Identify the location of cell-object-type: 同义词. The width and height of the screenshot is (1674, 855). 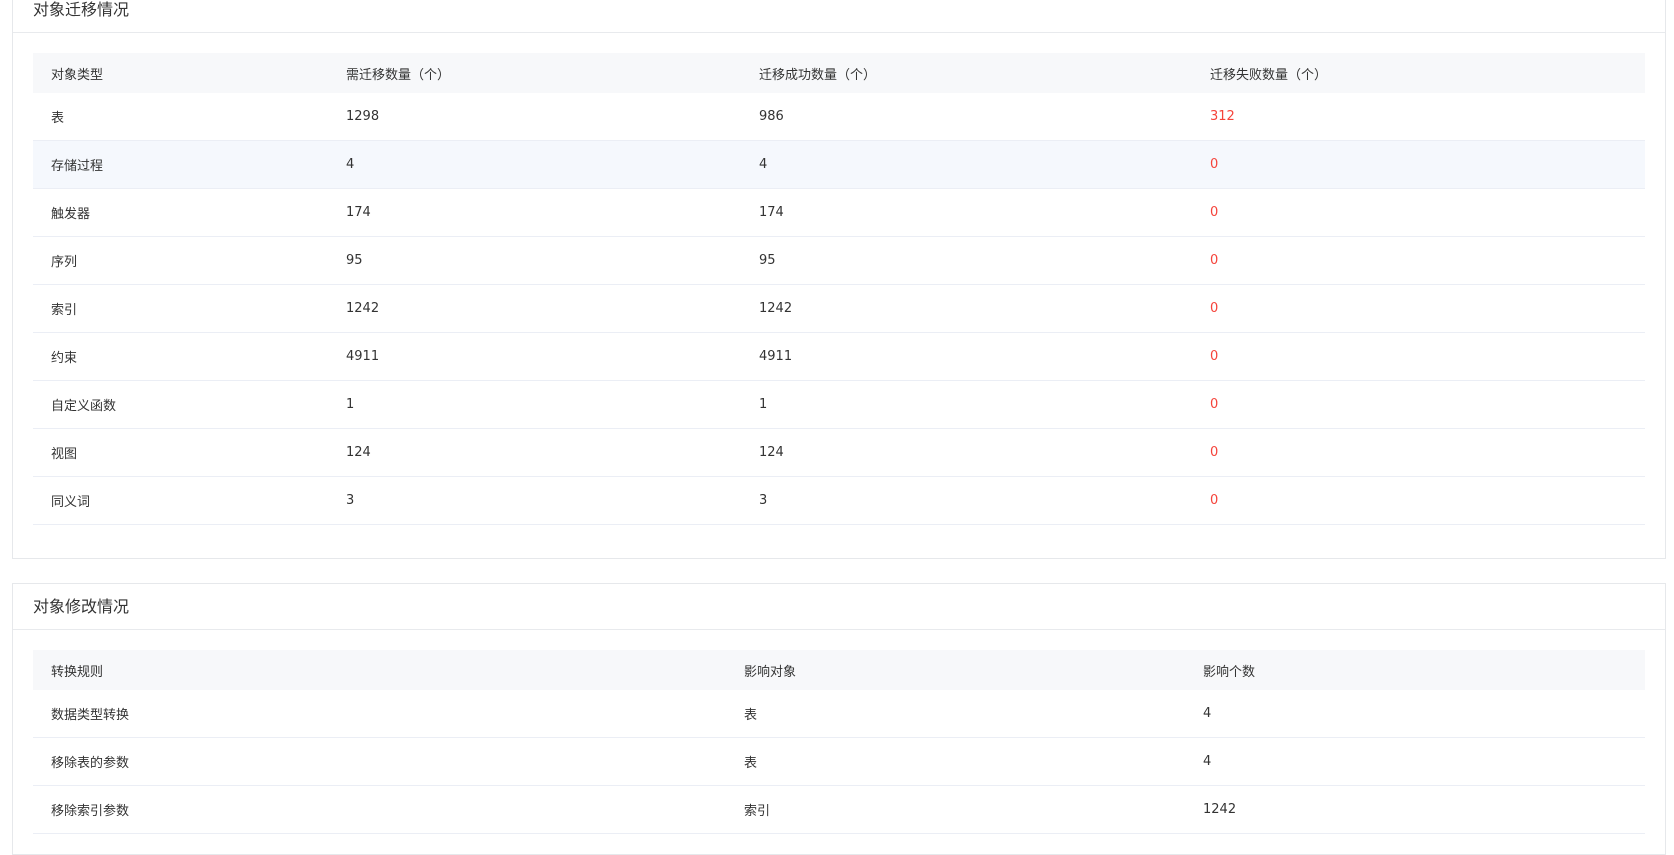
(180, 500).